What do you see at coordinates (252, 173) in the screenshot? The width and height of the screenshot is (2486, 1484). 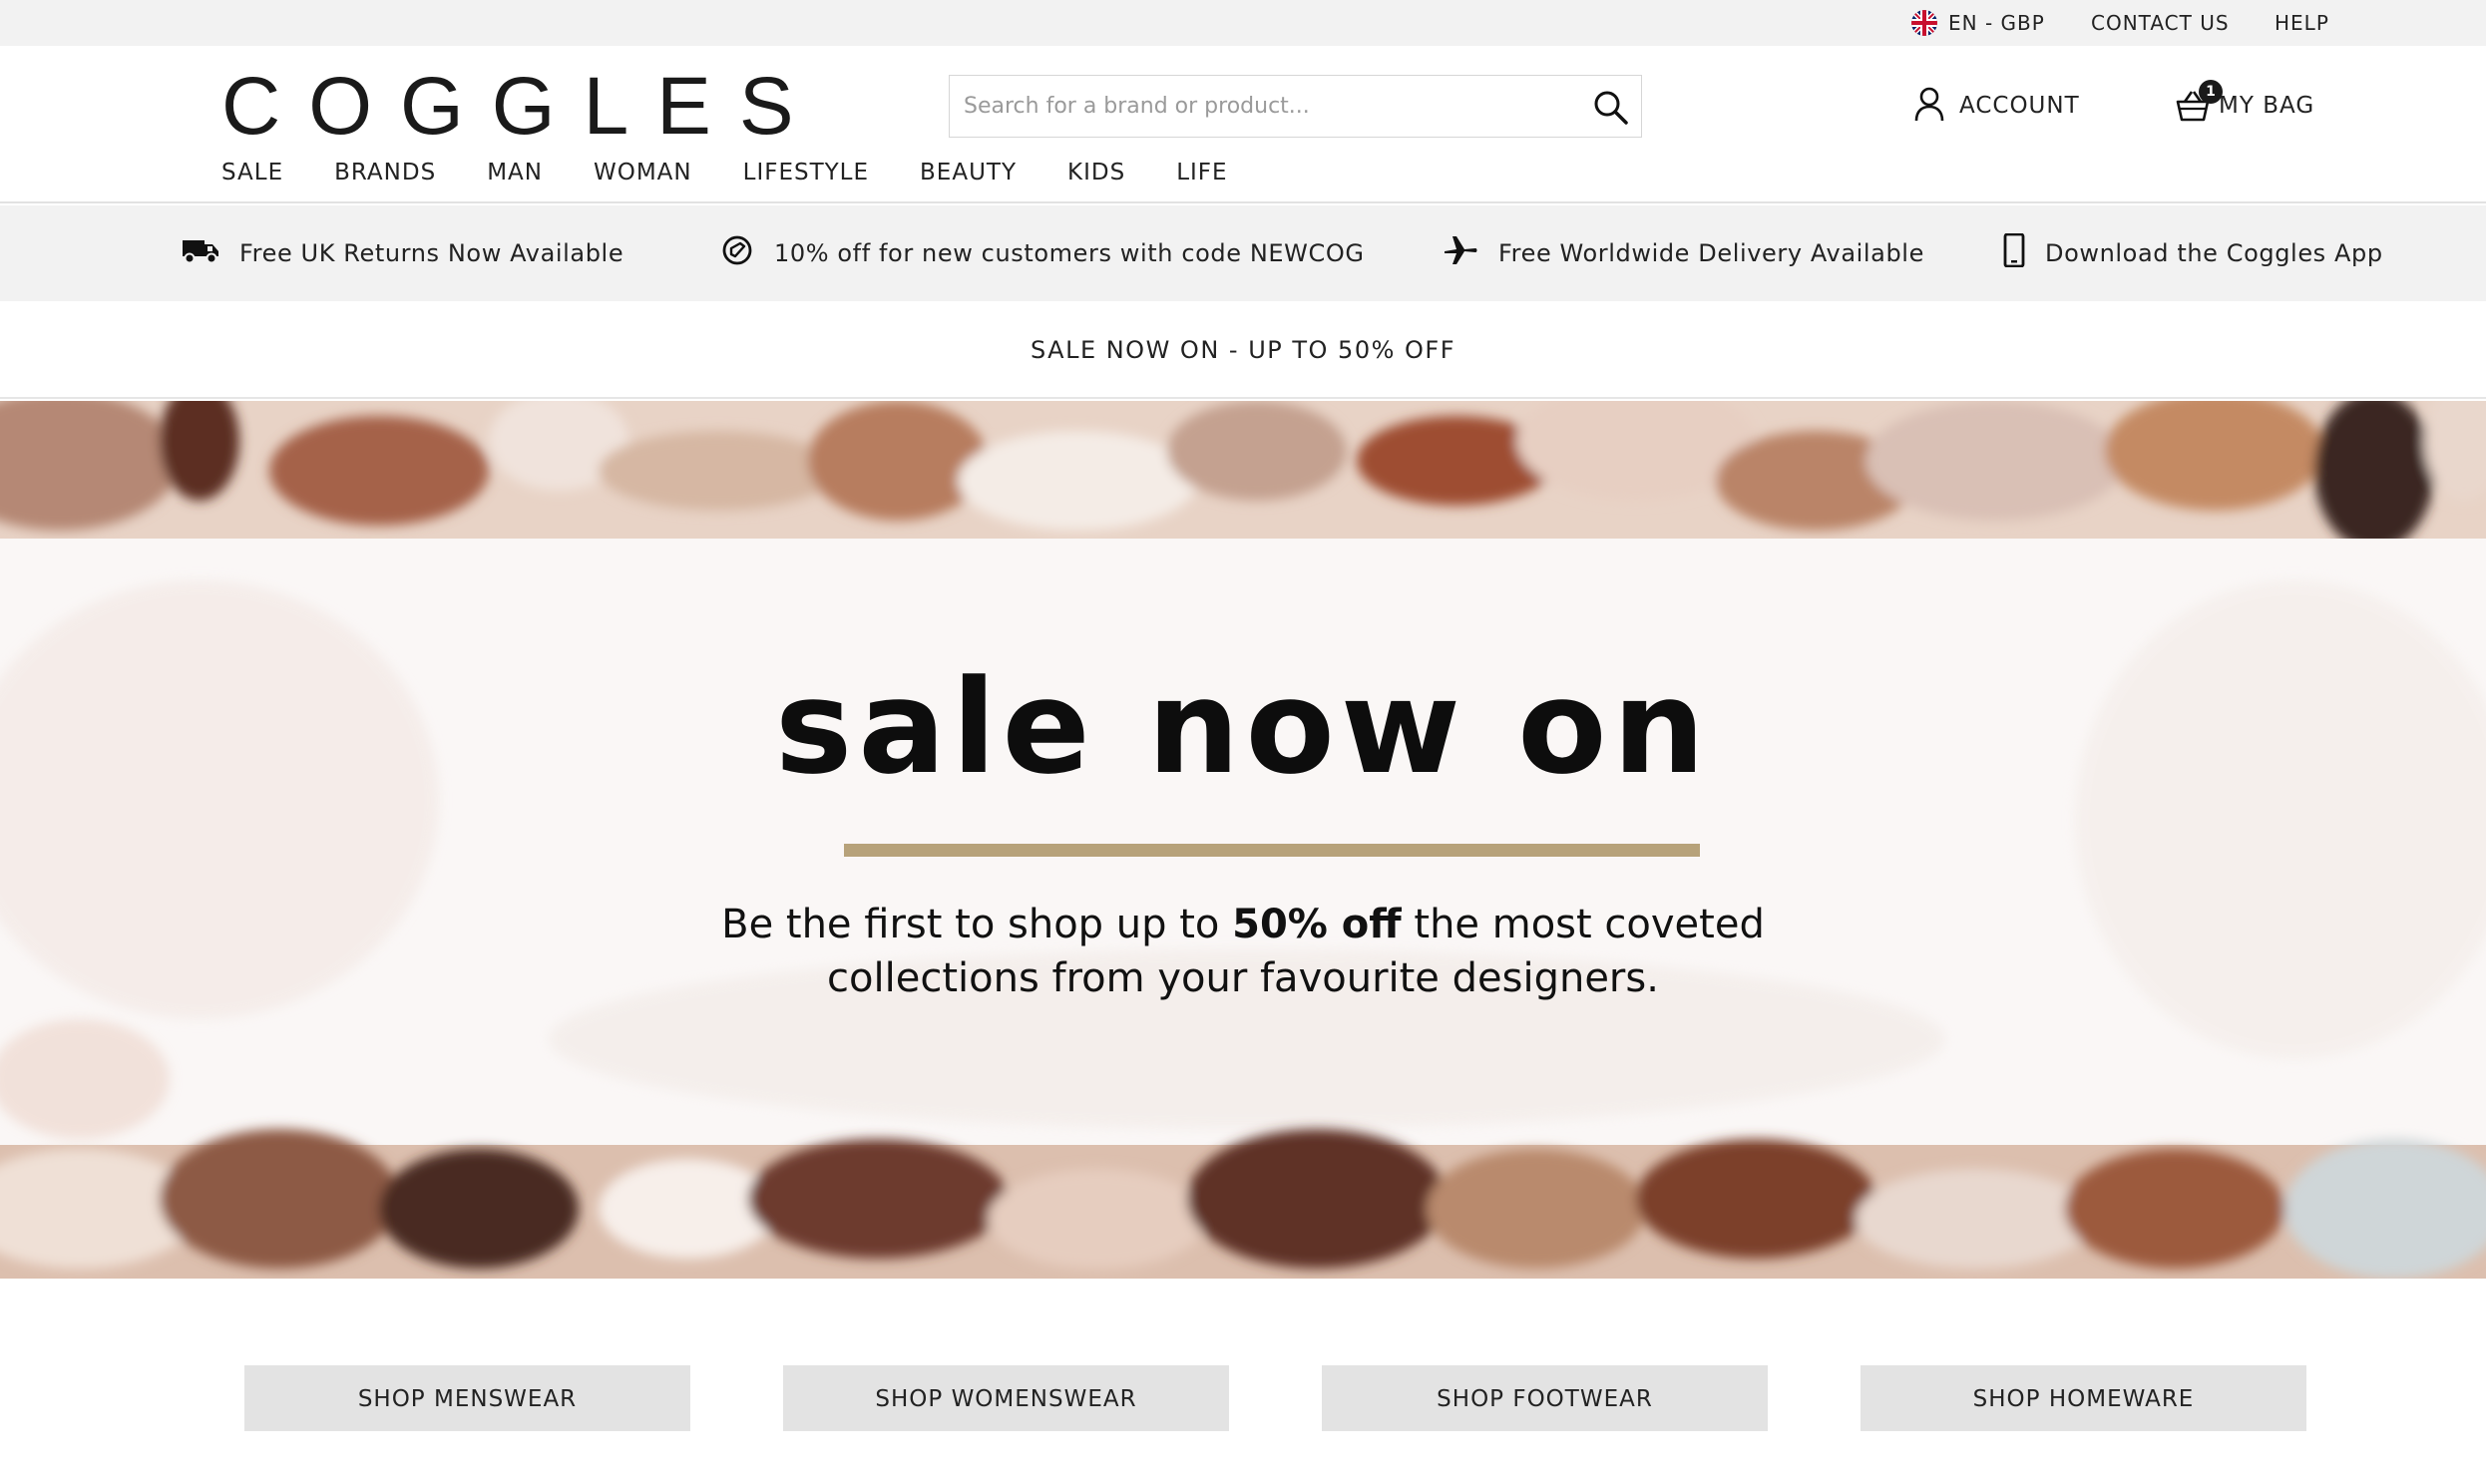 I see `nav-item-sale: SALE` at bounding box center [252, 173].